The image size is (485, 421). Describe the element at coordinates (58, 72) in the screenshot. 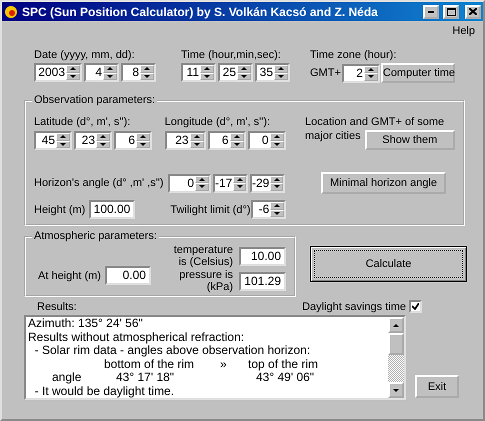

I see `spin-field: 2003` at that location.